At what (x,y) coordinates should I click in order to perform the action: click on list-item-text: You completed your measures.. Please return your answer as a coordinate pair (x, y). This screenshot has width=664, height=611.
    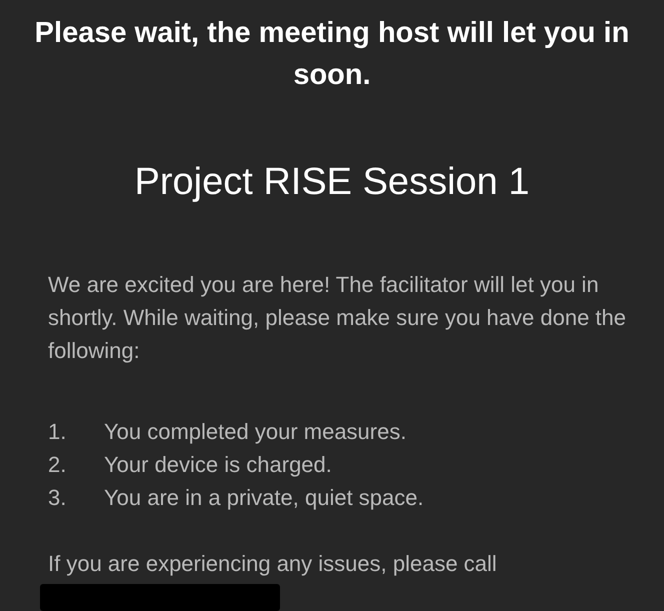
    Looking at the image, I should click on (255, 432).